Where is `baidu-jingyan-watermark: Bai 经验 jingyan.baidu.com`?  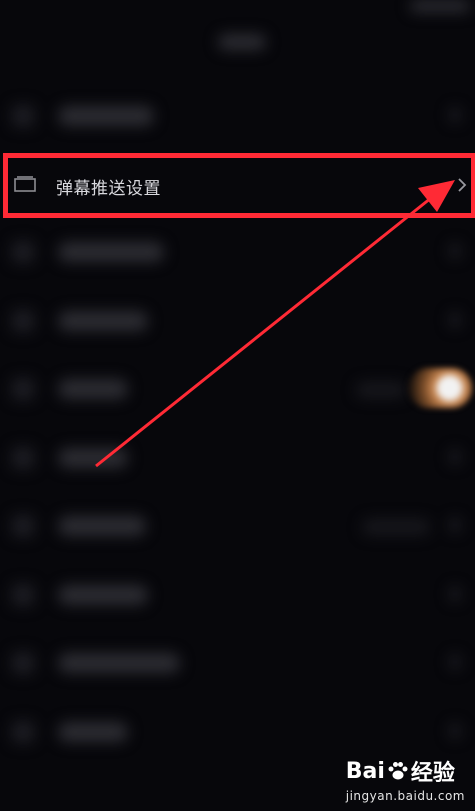 baidu-jingyan-watermark: Bai 经验 jingyan.baidu.com is located at coordinates (405, 779).